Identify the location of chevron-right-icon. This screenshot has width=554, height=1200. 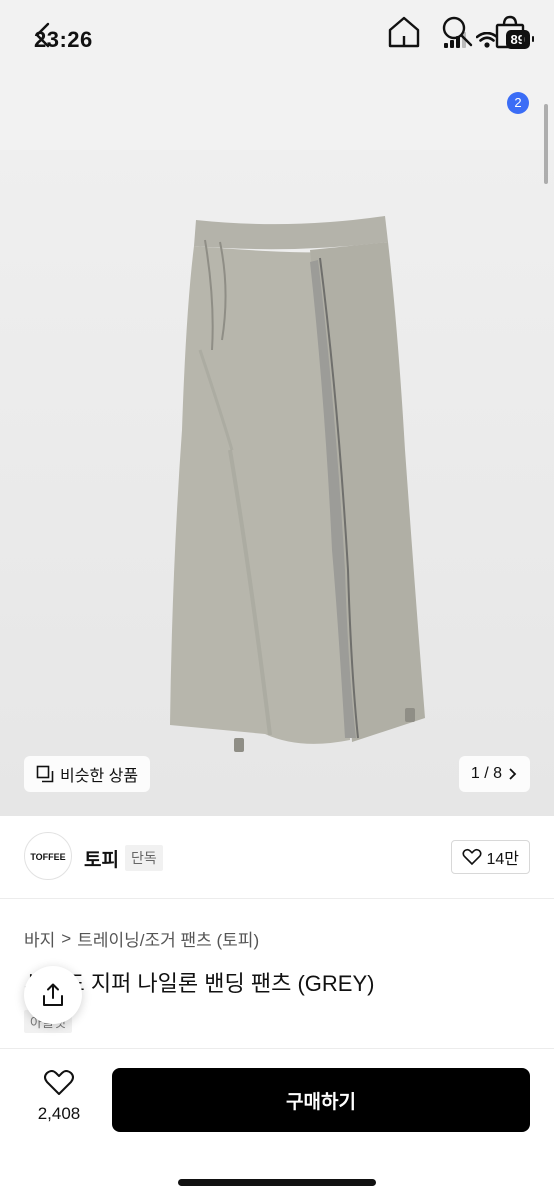
(513, 774).